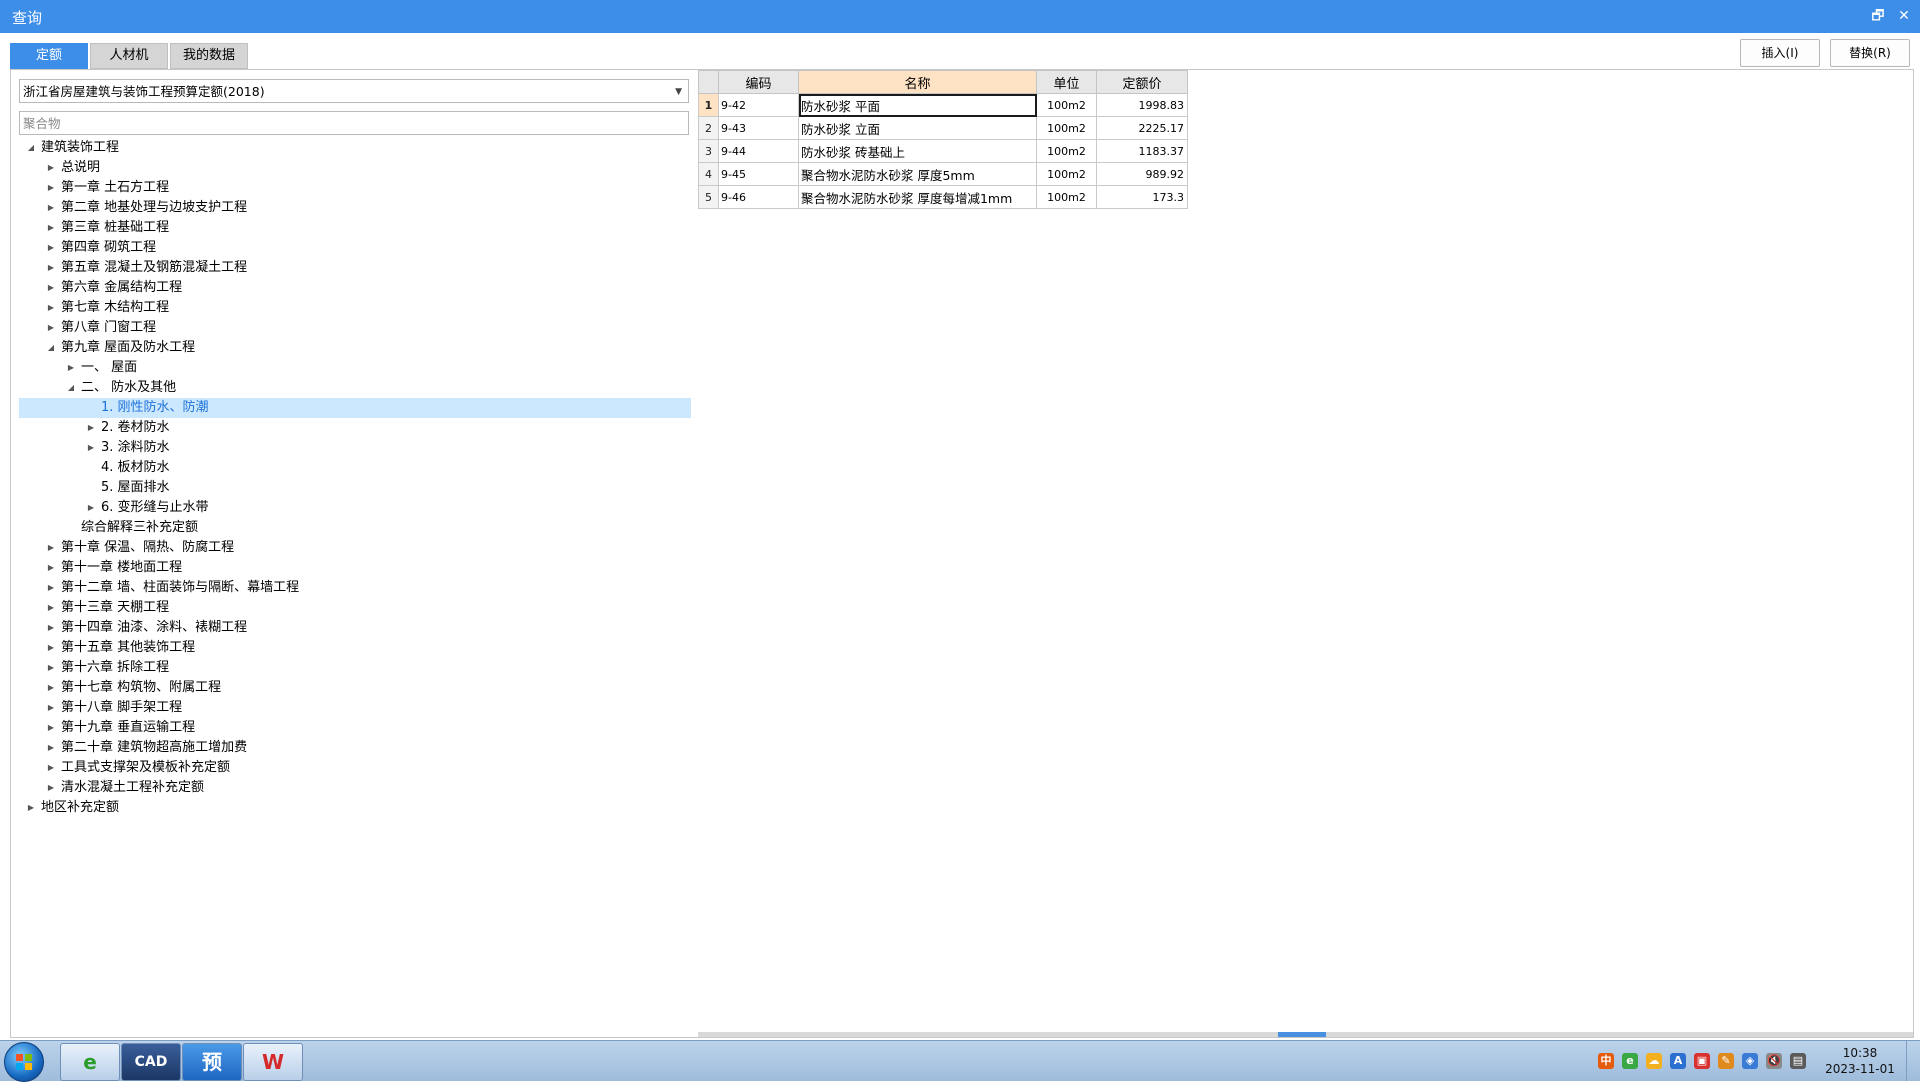  I want to click on close-button: ✕, so click(1904, 16).